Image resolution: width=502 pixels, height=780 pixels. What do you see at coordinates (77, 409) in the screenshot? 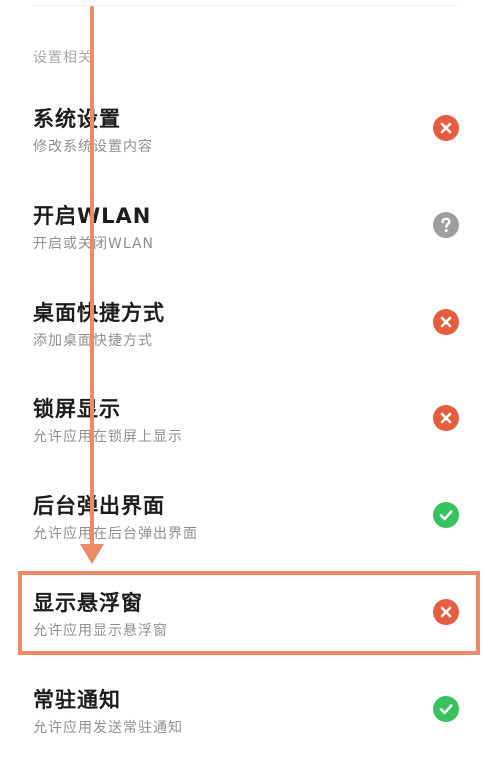
I see `permission-title: 锁屏显示` at bounding box center [77, 409].